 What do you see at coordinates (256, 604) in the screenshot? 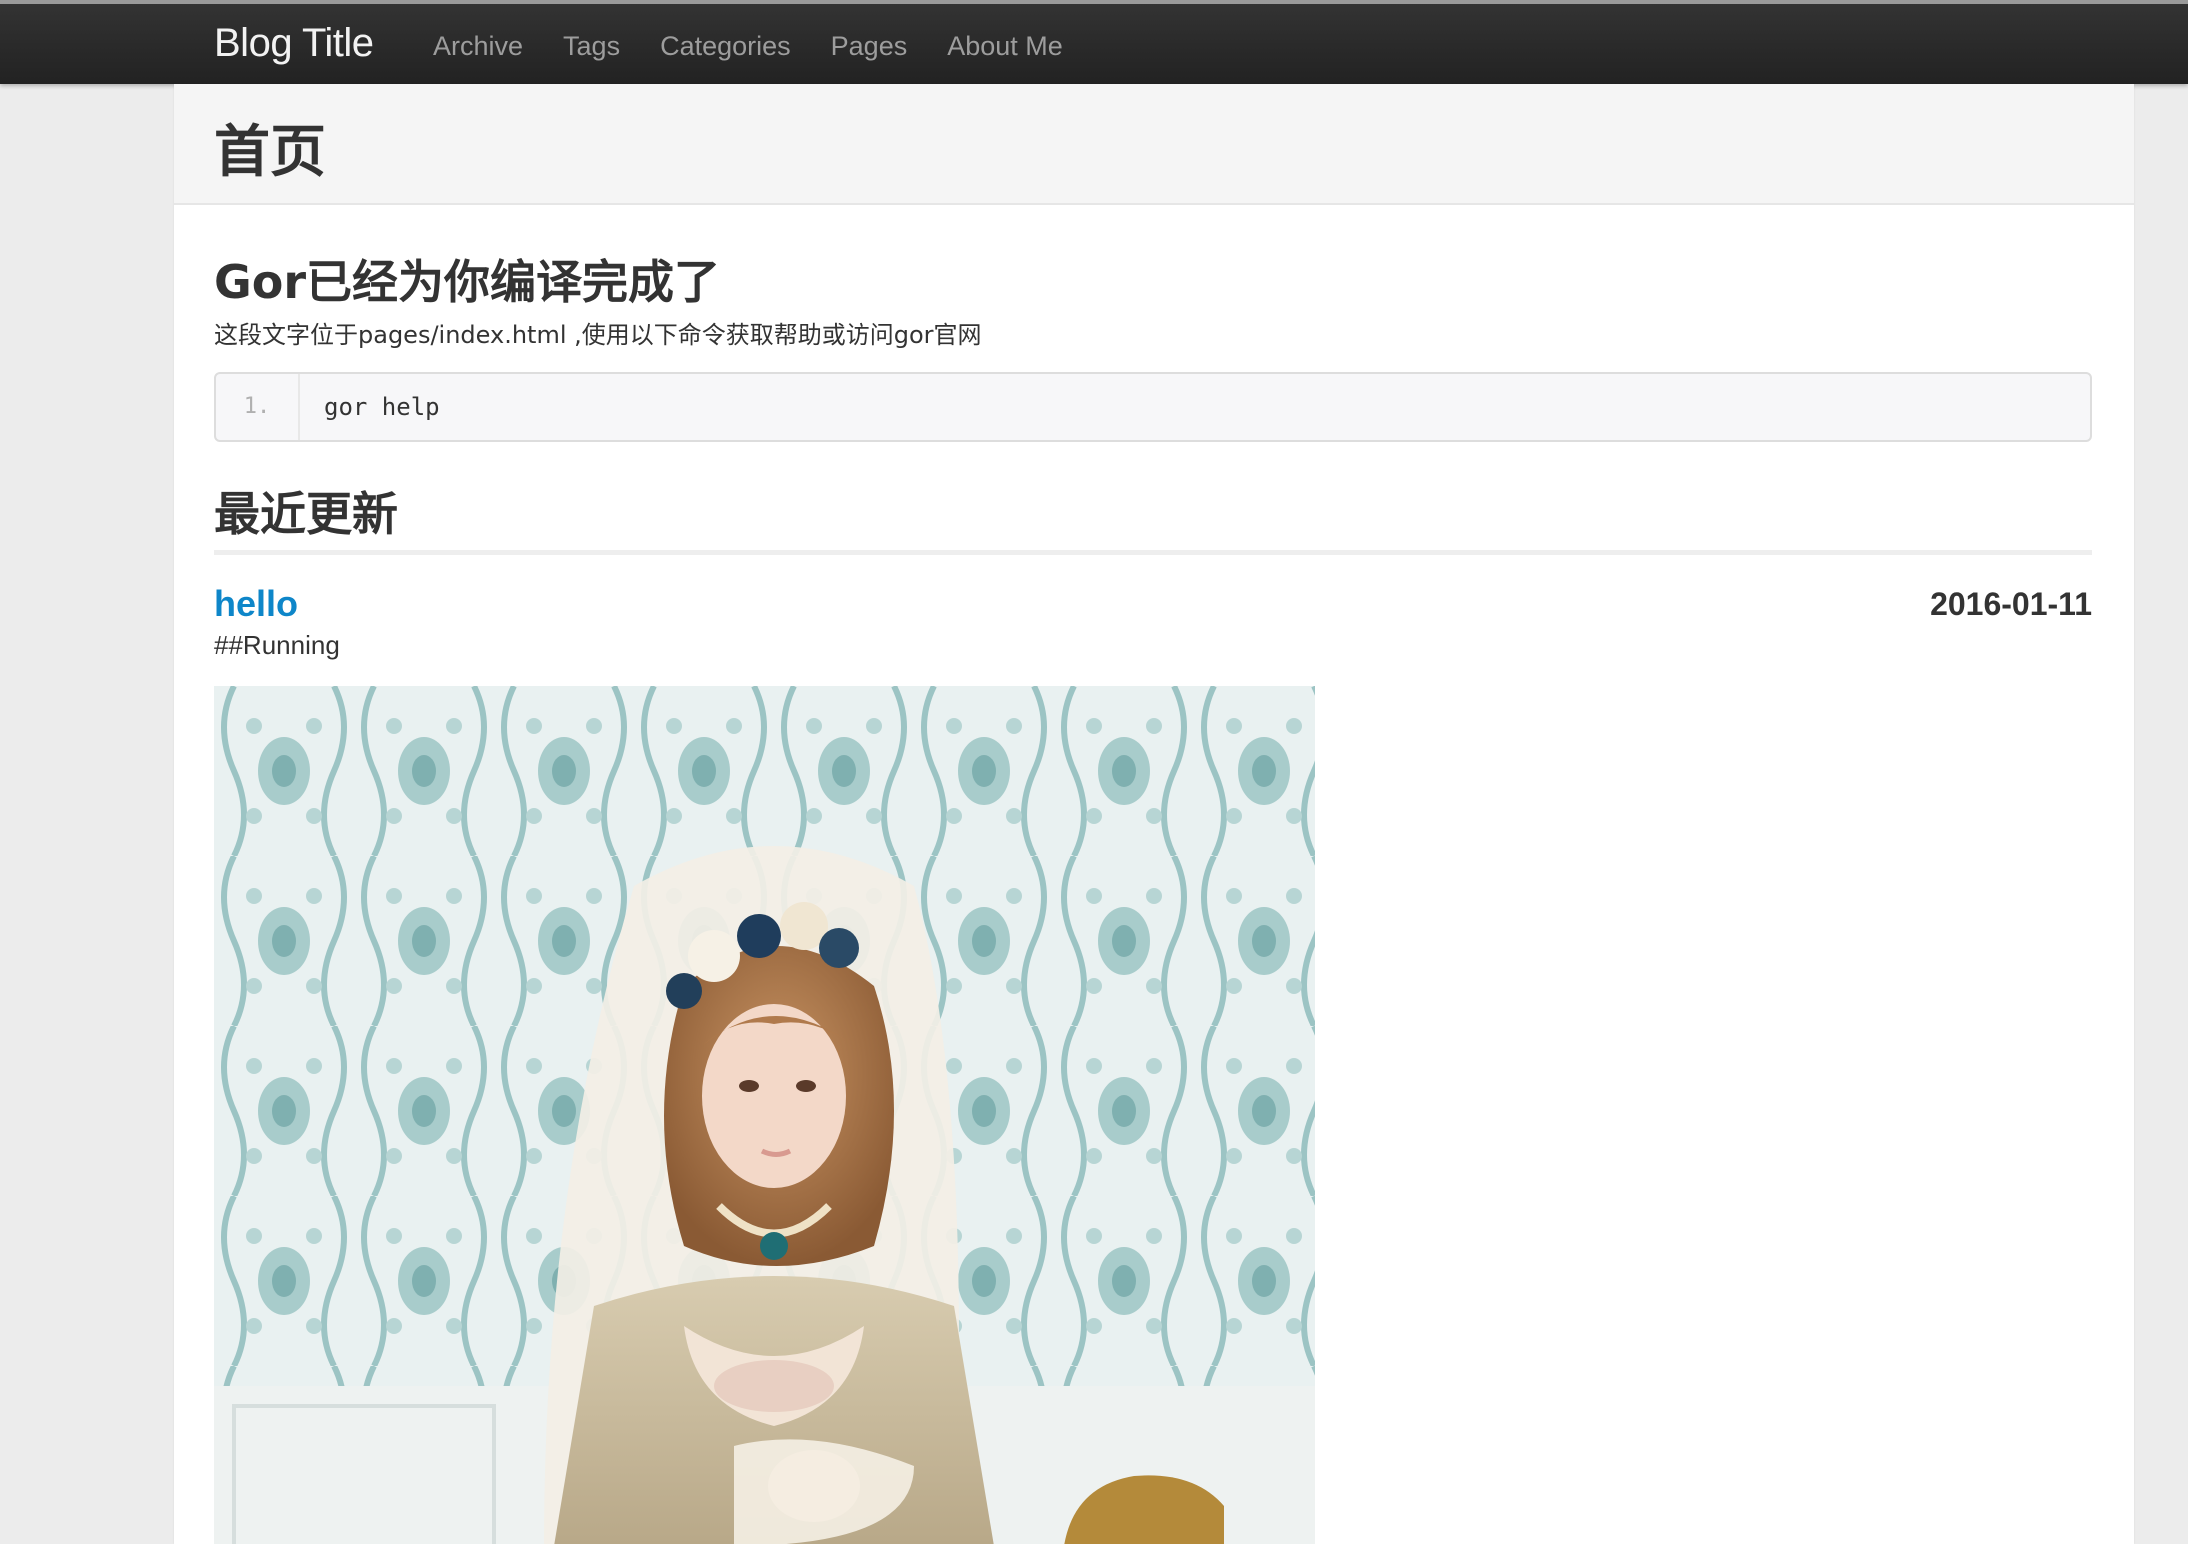
I see `post-title-link: hello` at bounding box center [256, 604].